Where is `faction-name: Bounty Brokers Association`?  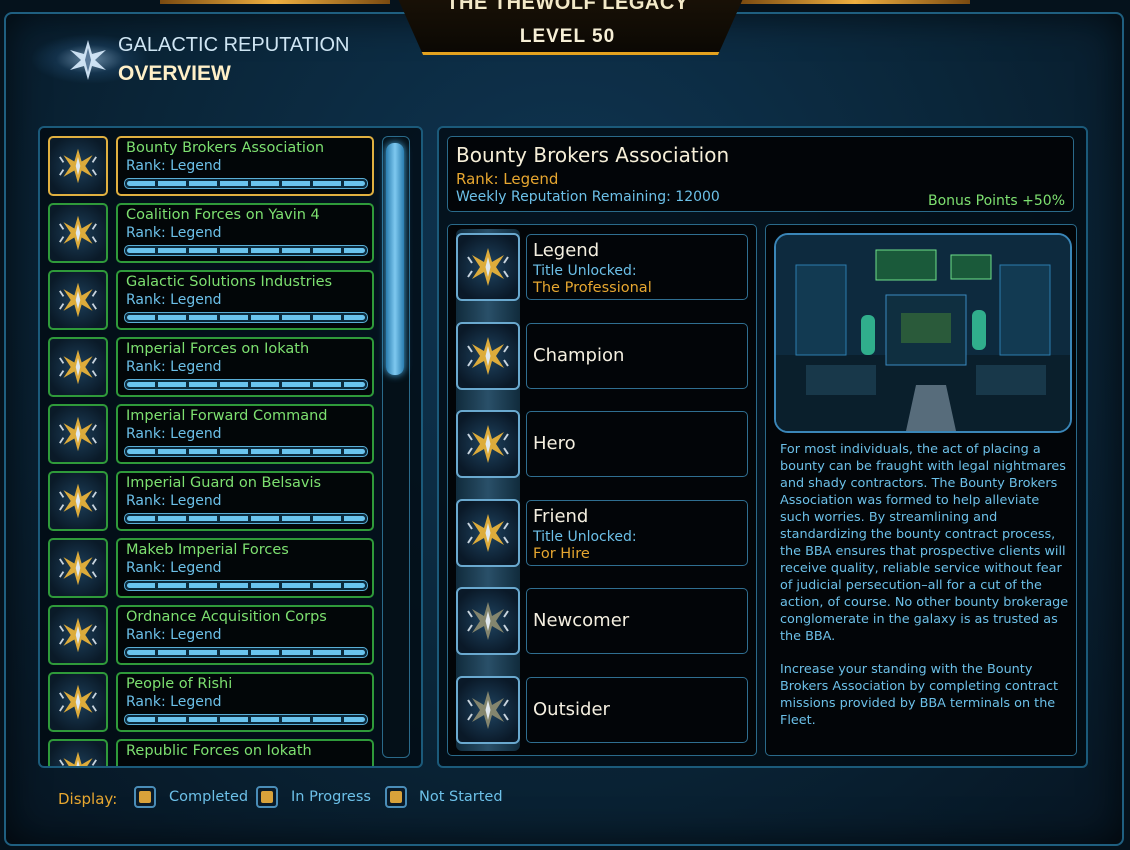
faction-name: Bounty Brokers Association is located at coordinates (225, 148).